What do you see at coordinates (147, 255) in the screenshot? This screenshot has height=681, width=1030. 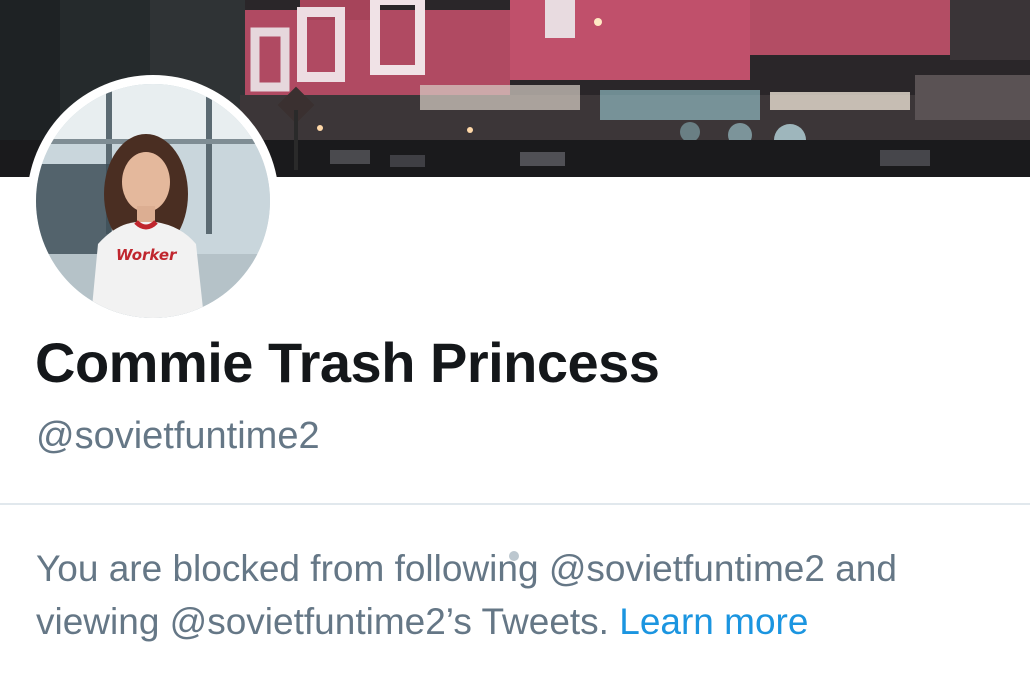 I see `avatar-shirt-text: Worker` at bounding box center [147, 255].